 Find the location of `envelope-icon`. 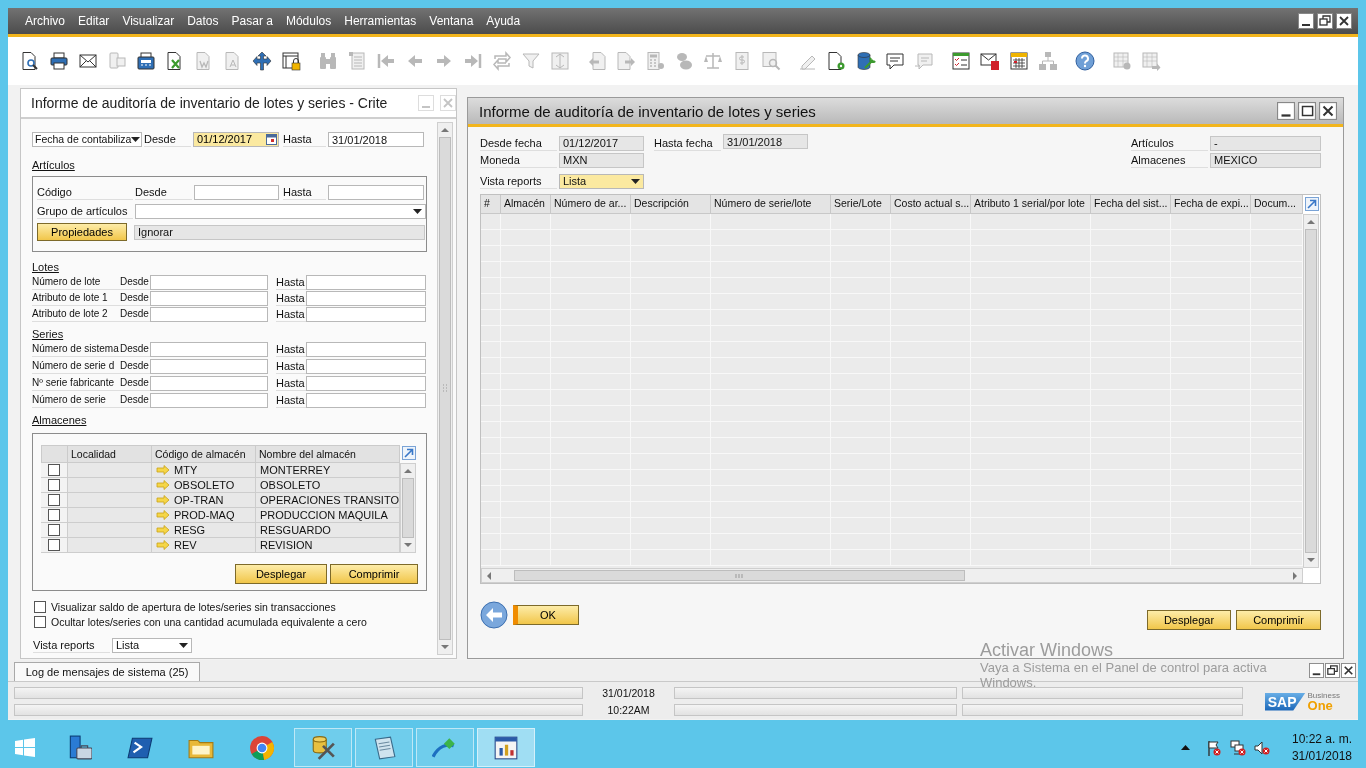

envelope-icon is located at coordinates (88, 61).